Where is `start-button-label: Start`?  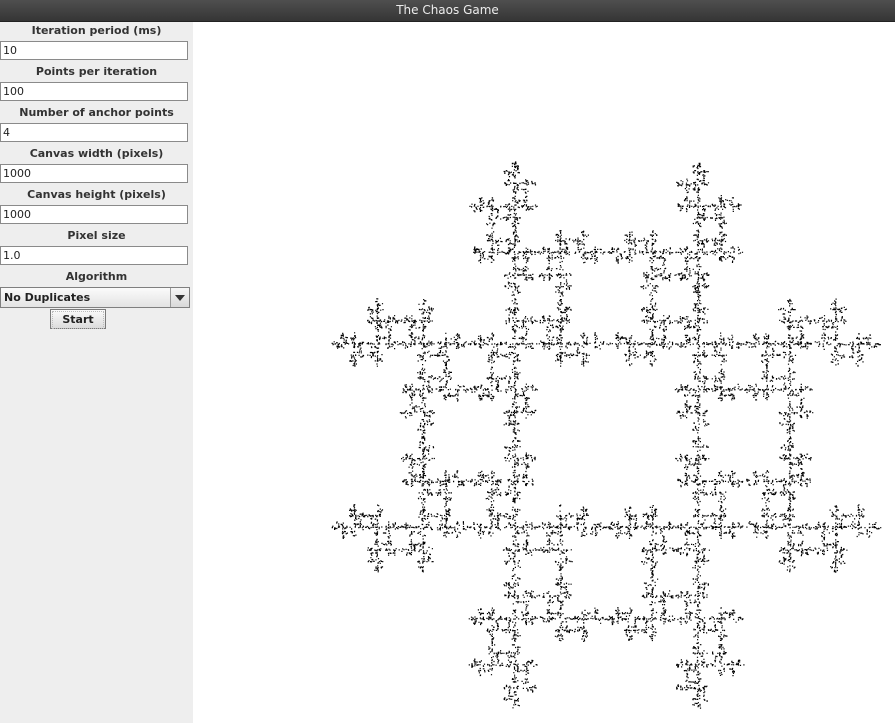
start-button-label: Start is located at coordinates (78, 320).